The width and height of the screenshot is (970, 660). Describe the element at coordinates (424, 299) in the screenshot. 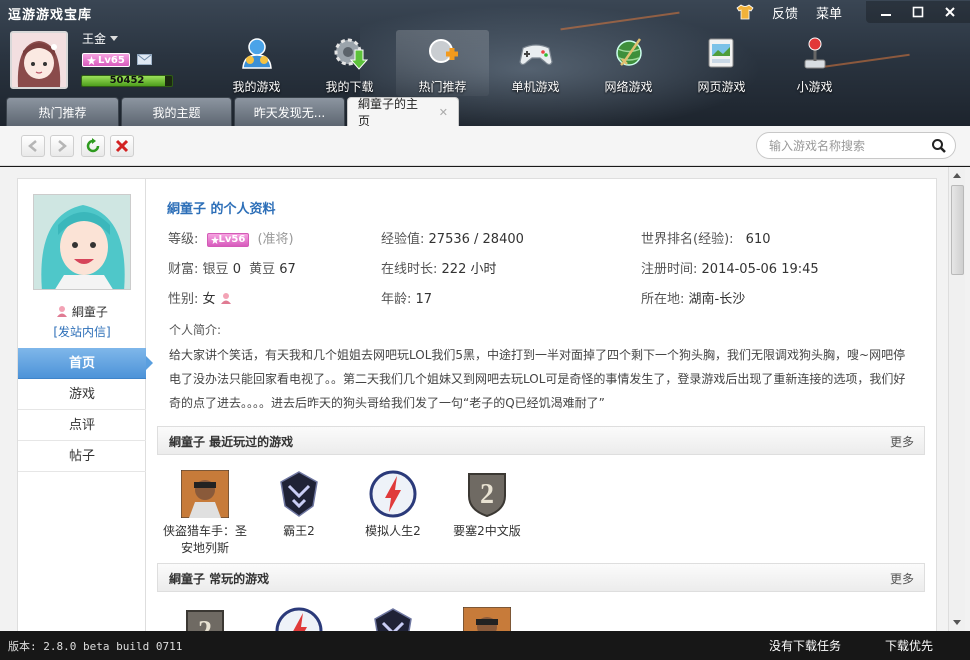

I see `age-value: 17` at that location.